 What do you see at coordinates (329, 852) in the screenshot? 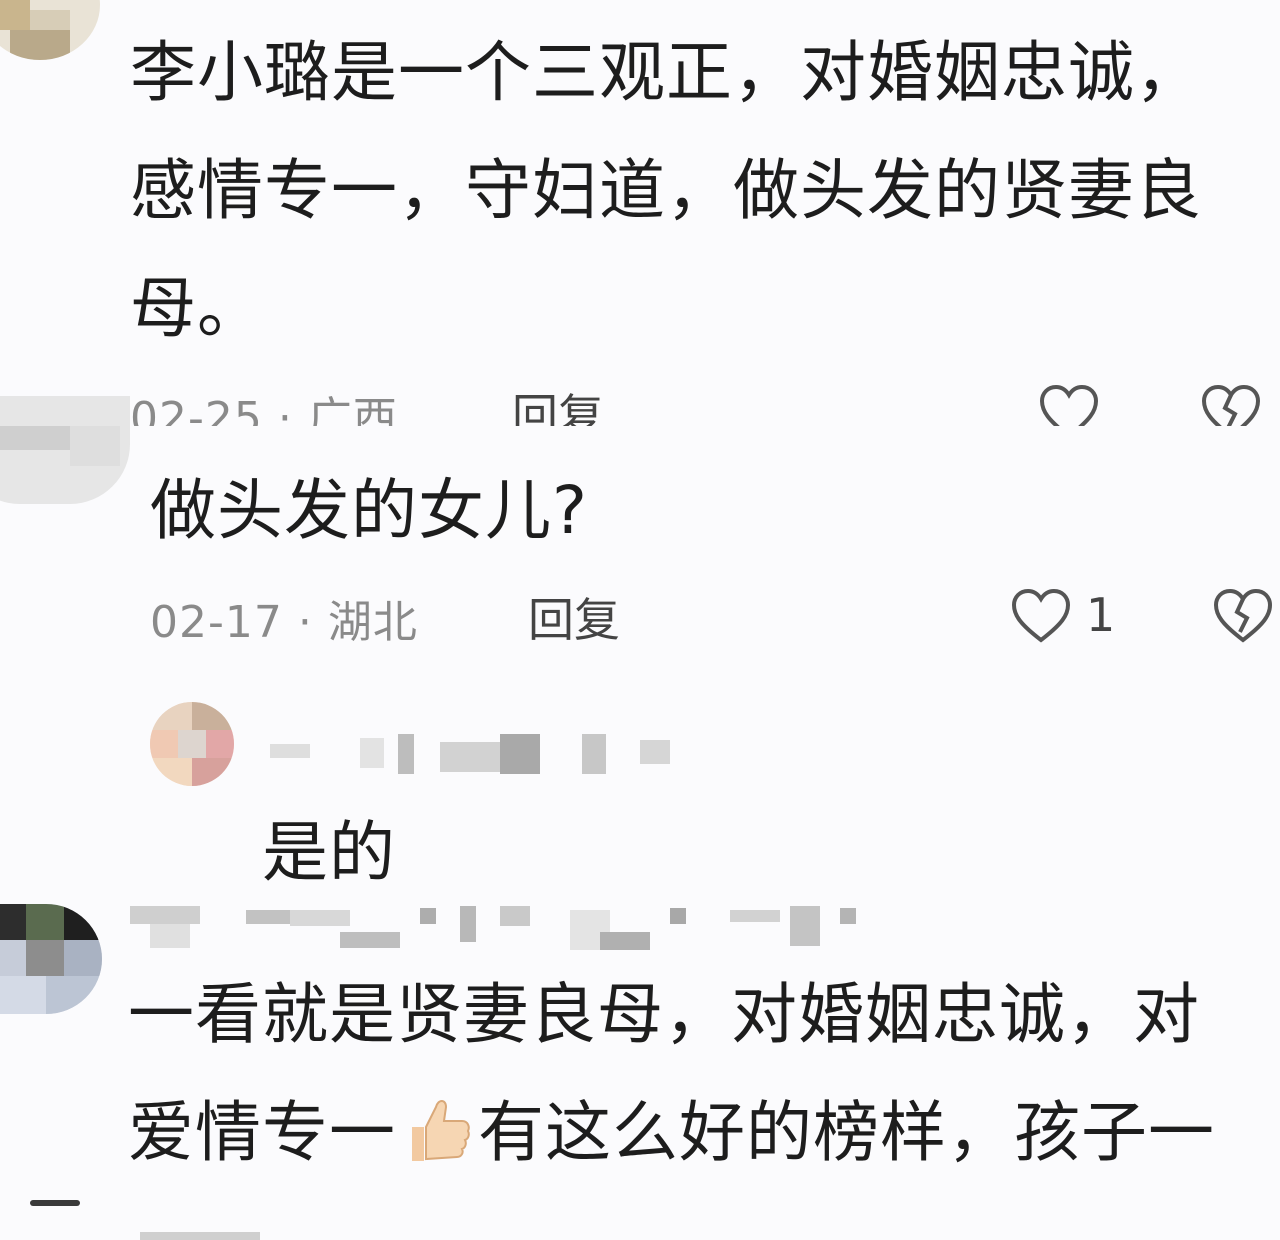
I see `comment-3-text: 是的` at bounding box center [329, 852].